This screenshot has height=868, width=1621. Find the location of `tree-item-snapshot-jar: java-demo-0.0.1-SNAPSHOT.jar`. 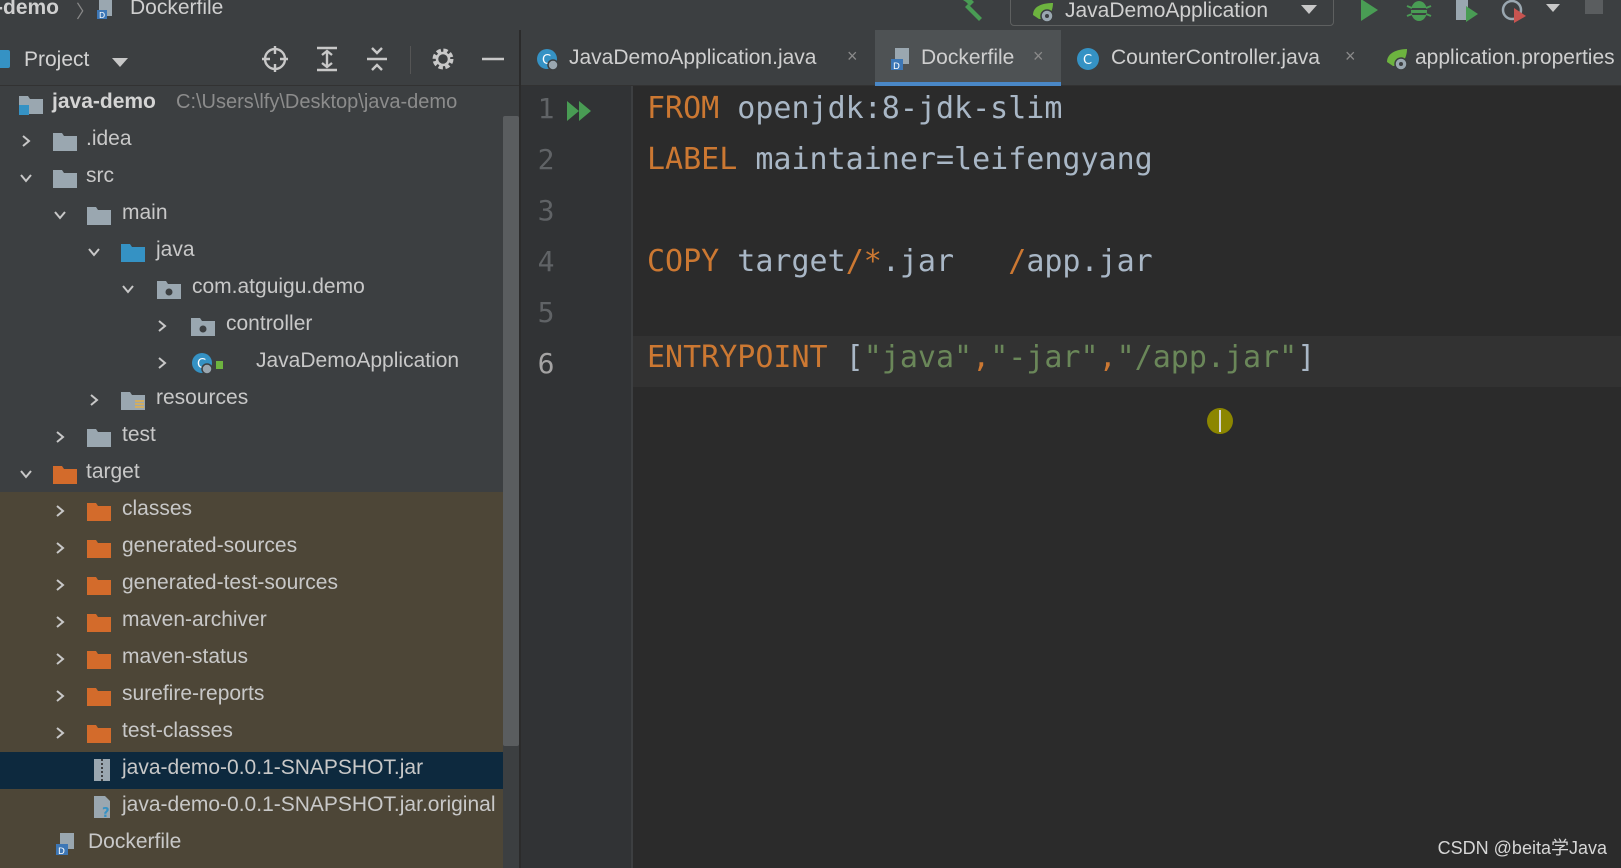

tree-item-snapshot-jar: java-demo-0.0.1-SNAPSHOT.jar is located at coordinates (251, 770).